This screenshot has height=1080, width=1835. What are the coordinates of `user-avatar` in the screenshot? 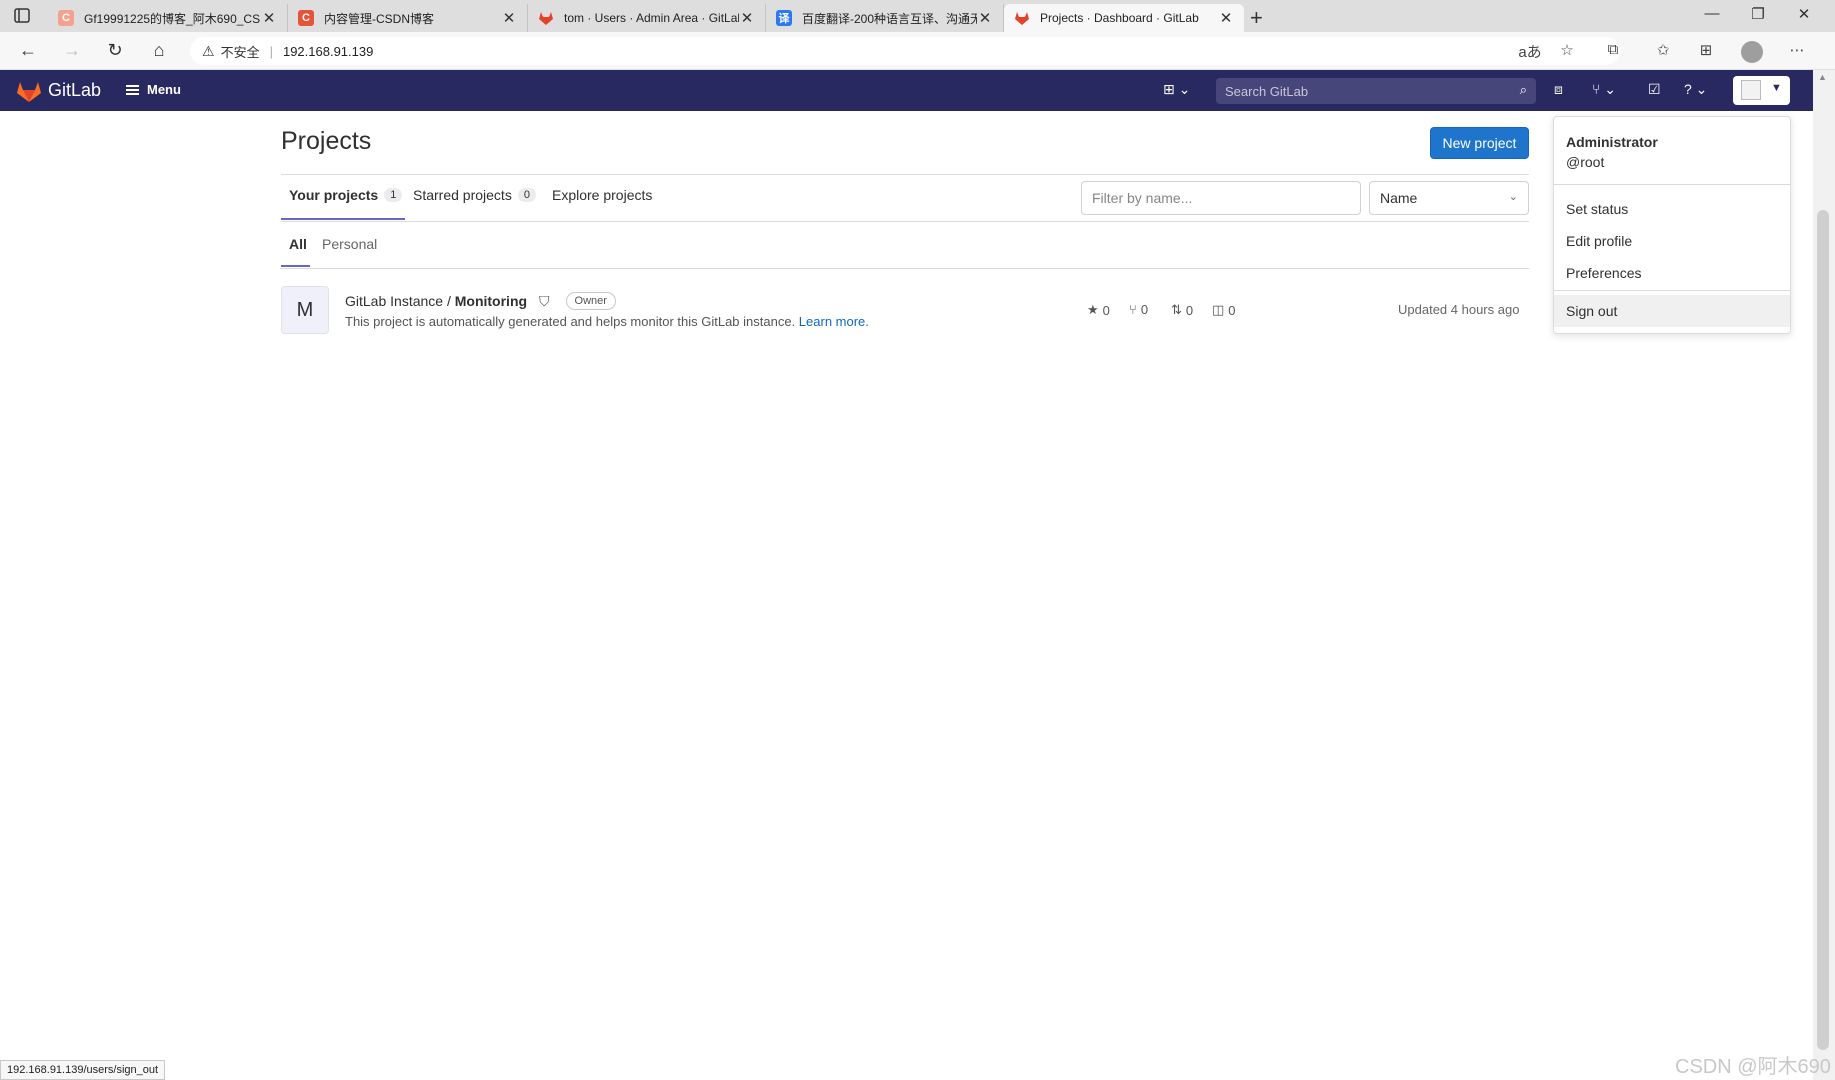 It's located at (1751, 90).